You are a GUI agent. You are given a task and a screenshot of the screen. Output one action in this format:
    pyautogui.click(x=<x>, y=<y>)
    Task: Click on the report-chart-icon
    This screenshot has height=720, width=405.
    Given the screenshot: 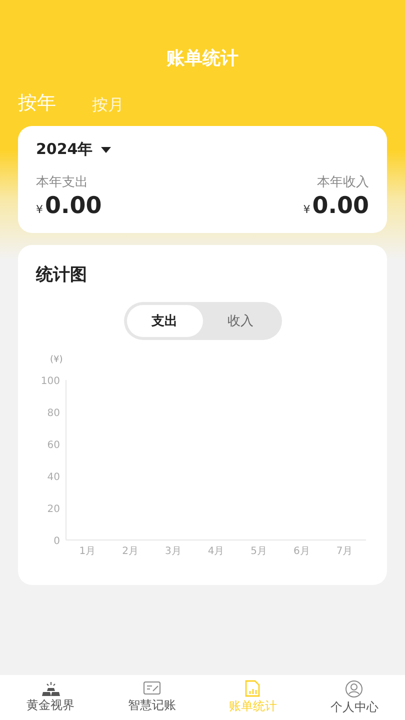 What is the action you would take?
    pyautogui.click(x=253, y=688)
    